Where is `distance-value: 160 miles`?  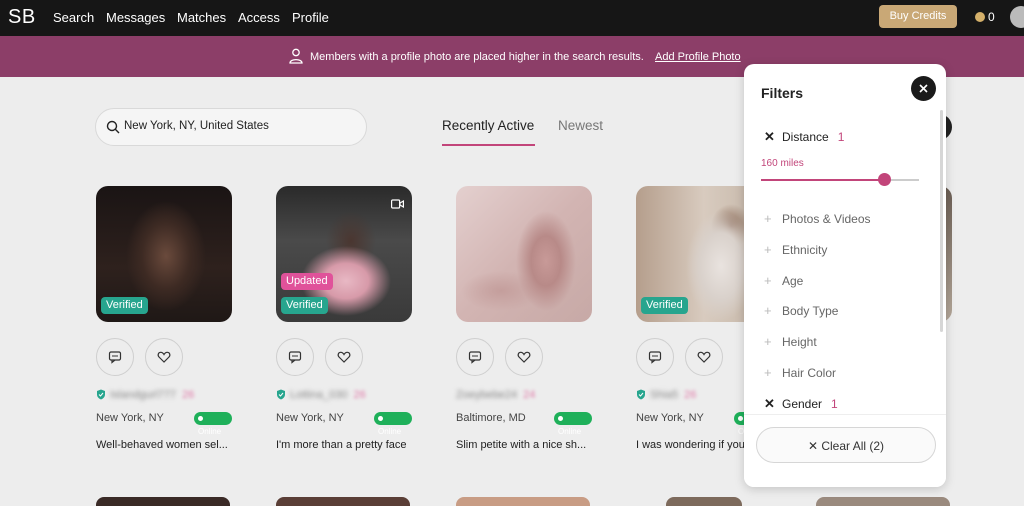
distance-value: 160 miles is located at coordinates (782, 163).